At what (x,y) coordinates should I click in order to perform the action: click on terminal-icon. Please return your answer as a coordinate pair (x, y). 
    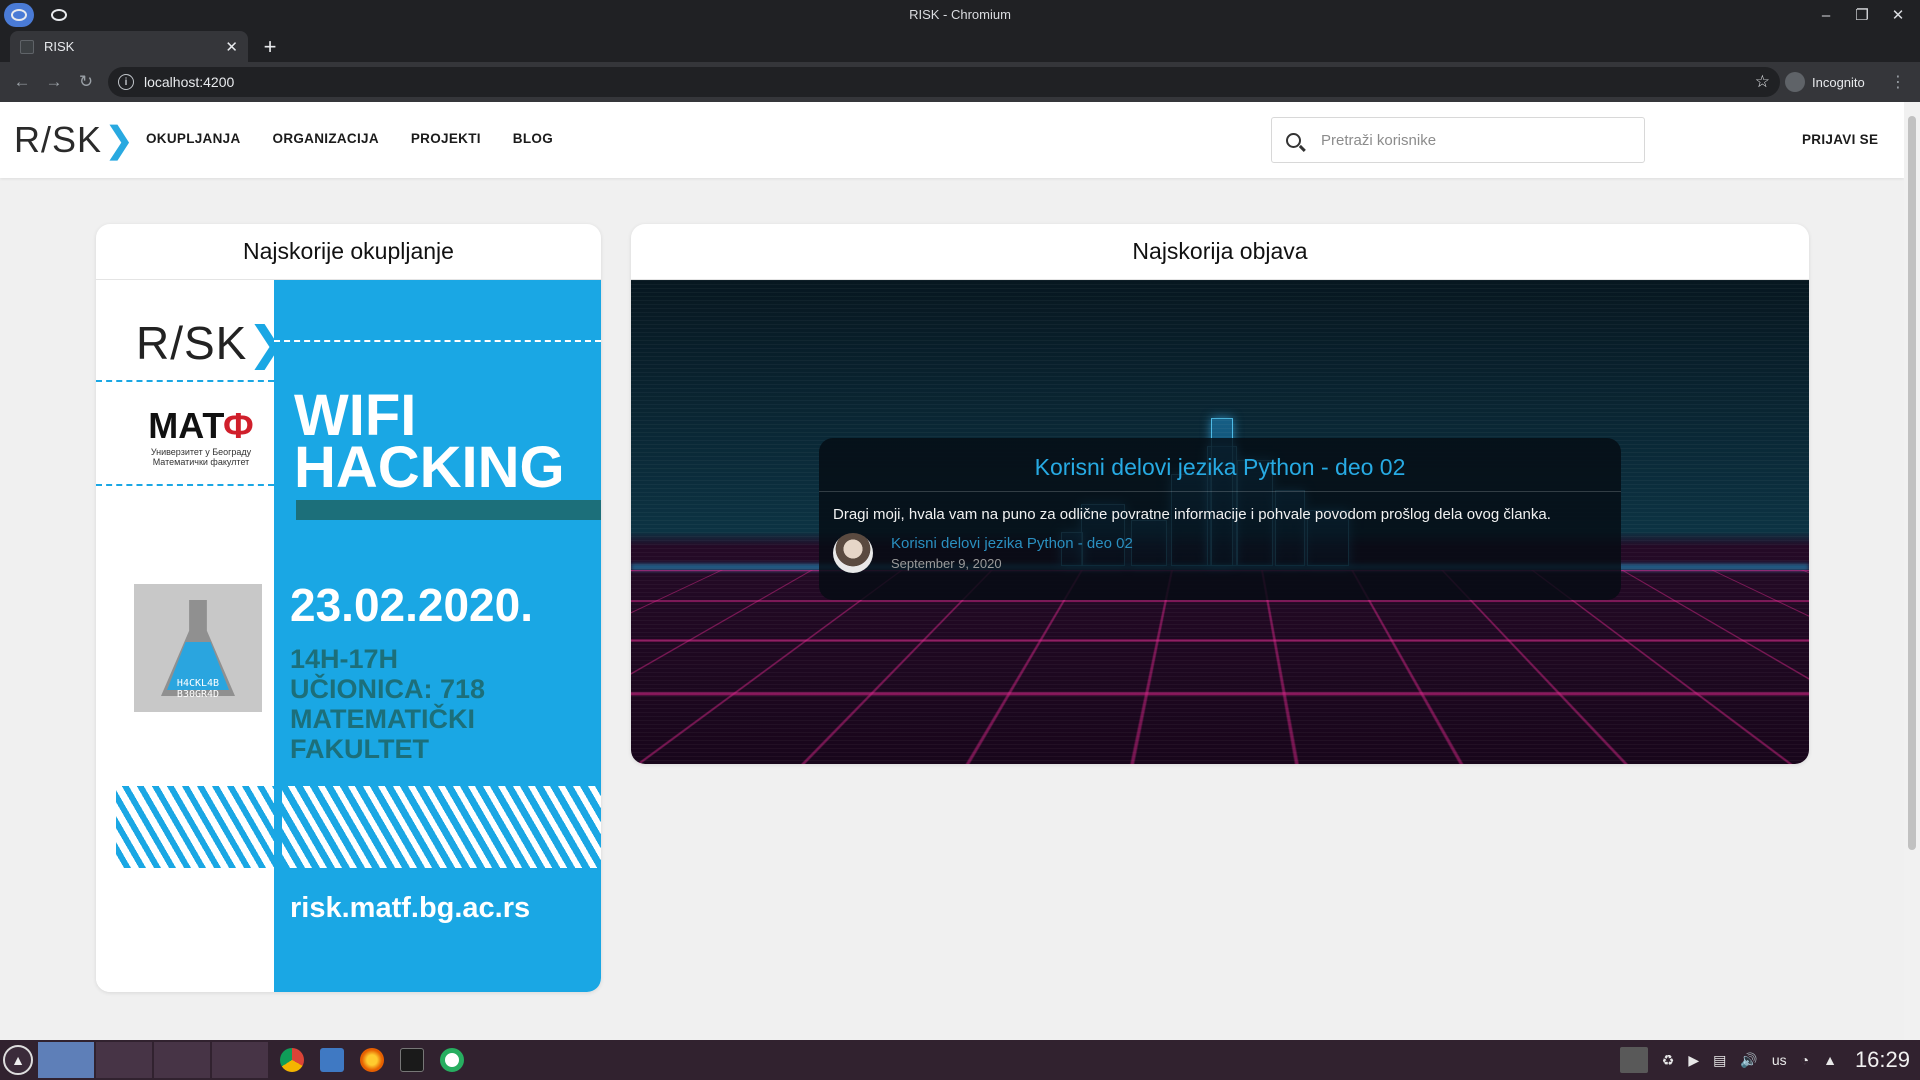
    Looking at the image, I should click on (412, 1060).